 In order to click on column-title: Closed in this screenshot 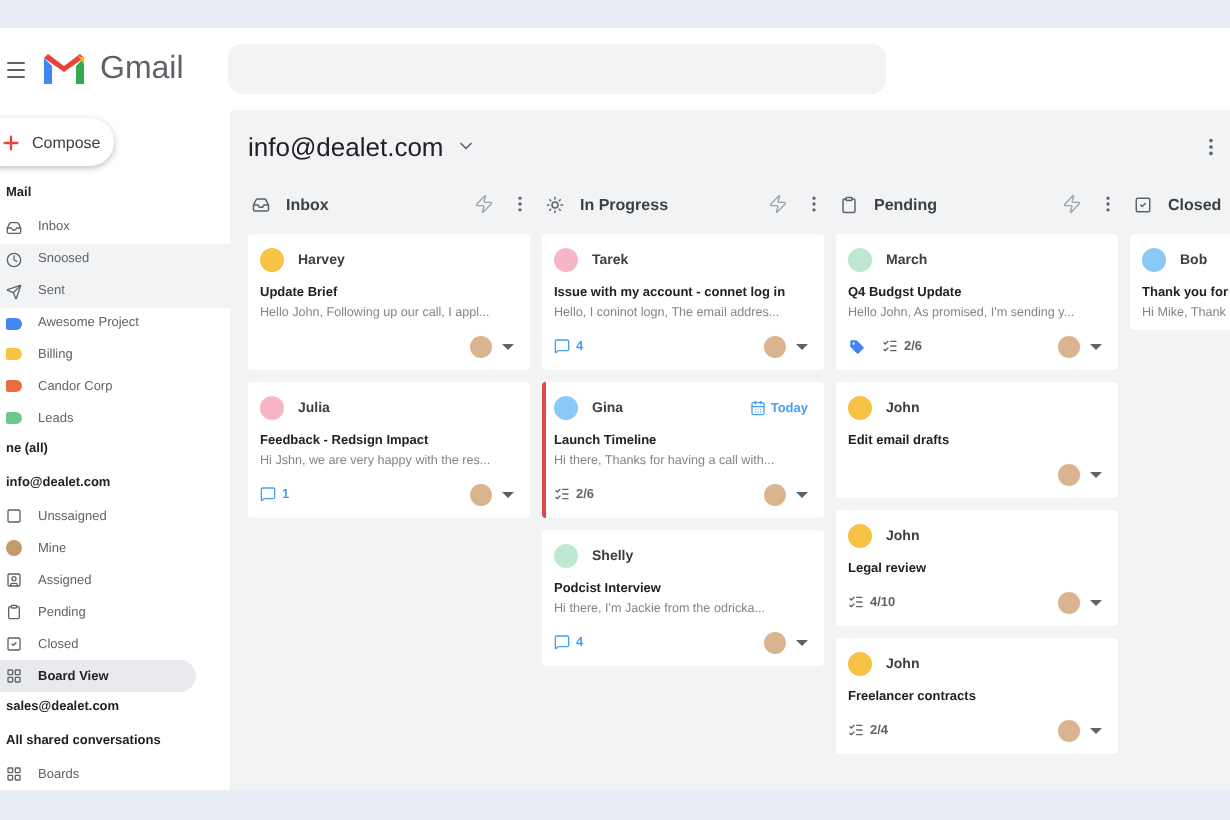, I will do `click(1196, 204)`.